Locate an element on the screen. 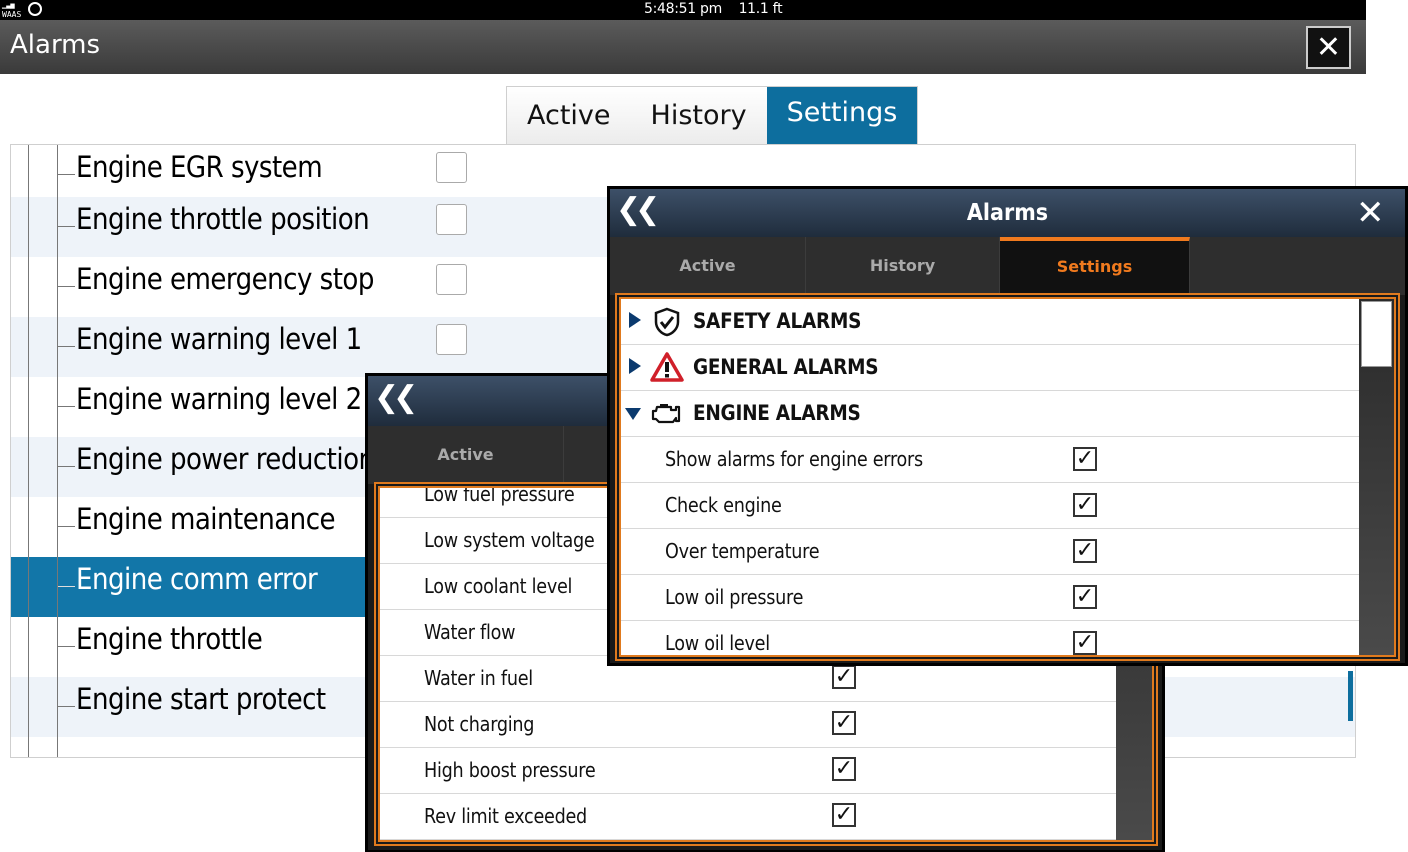 The width and height of the screenshot is (1408, 852). list-item-label: Engine power reduction is located at coordinates (225, 459).